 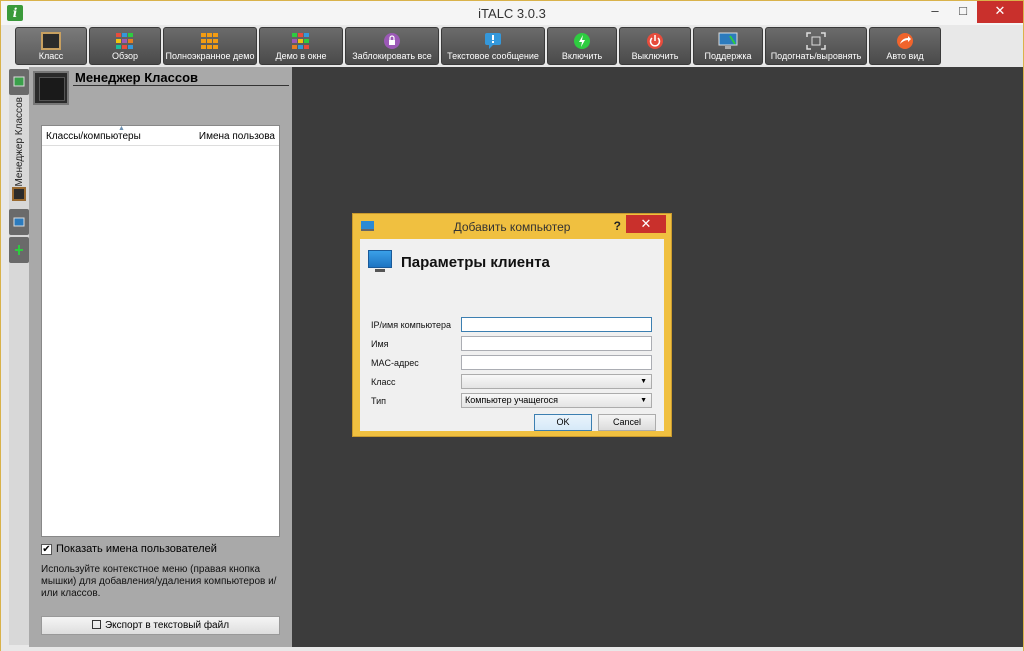 I want to click on toolbar-label: Текстовое сообщение, so click(x=493, y=56).